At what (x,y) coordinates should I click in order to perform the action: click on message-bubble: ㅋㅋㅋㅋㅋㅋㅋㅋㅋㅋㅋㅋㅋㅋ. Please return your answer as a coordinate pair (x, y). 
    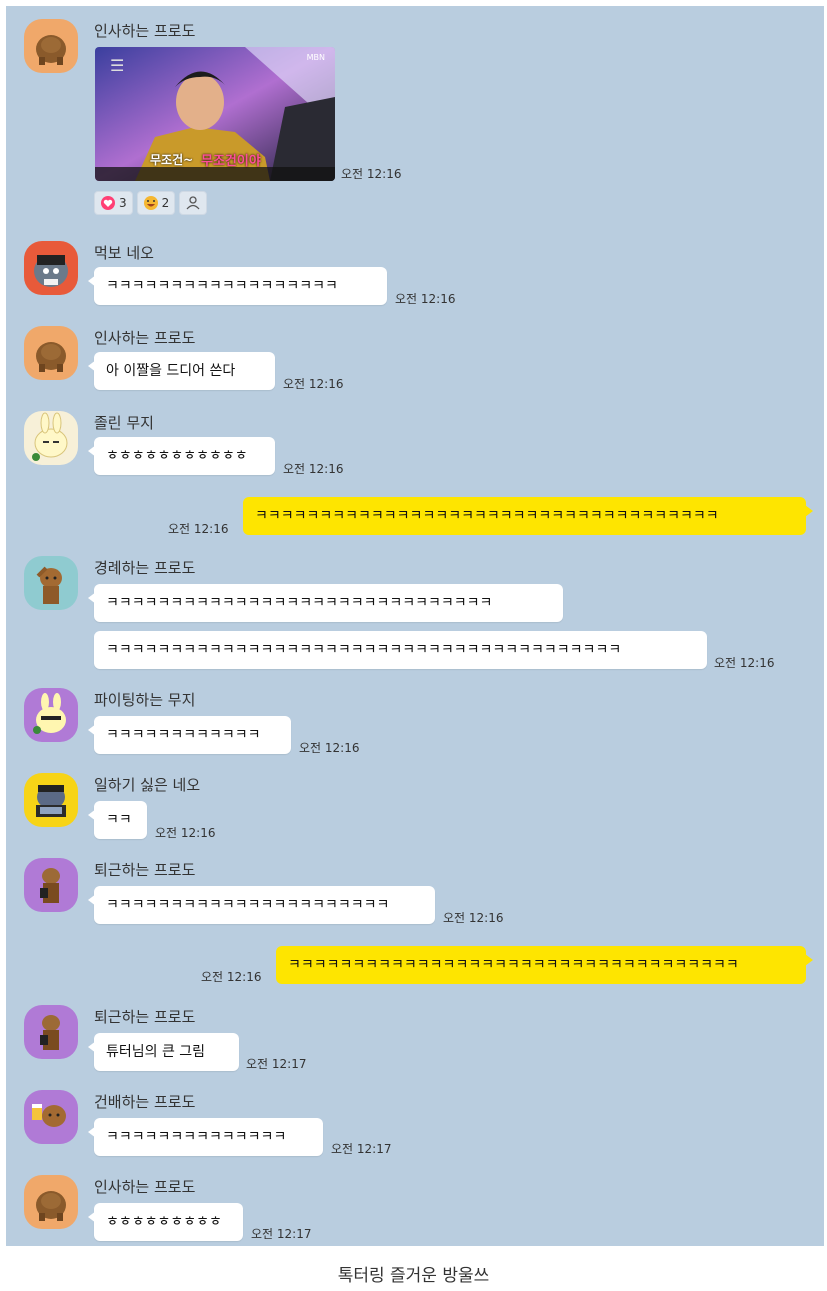
    Looking at the image, I should click on (205, 1137).